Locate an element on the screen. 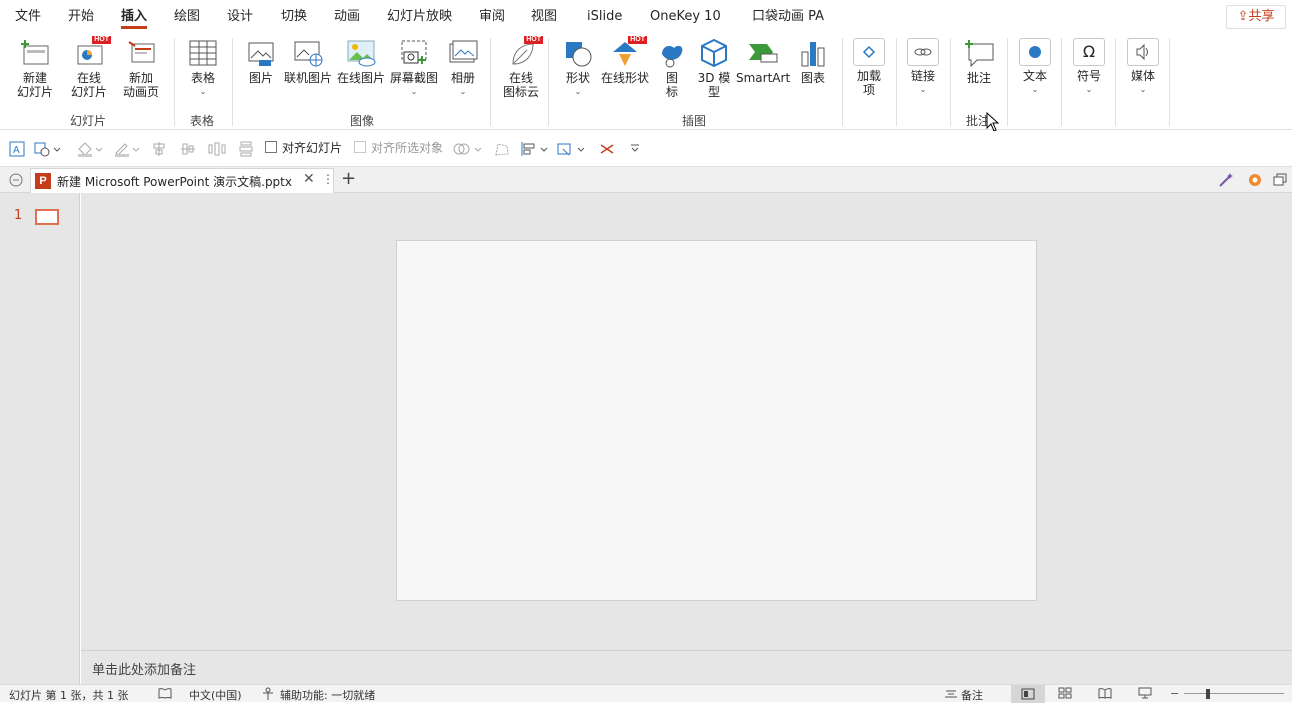  spellcheck-book-icon is located at coordinates (165, 694).